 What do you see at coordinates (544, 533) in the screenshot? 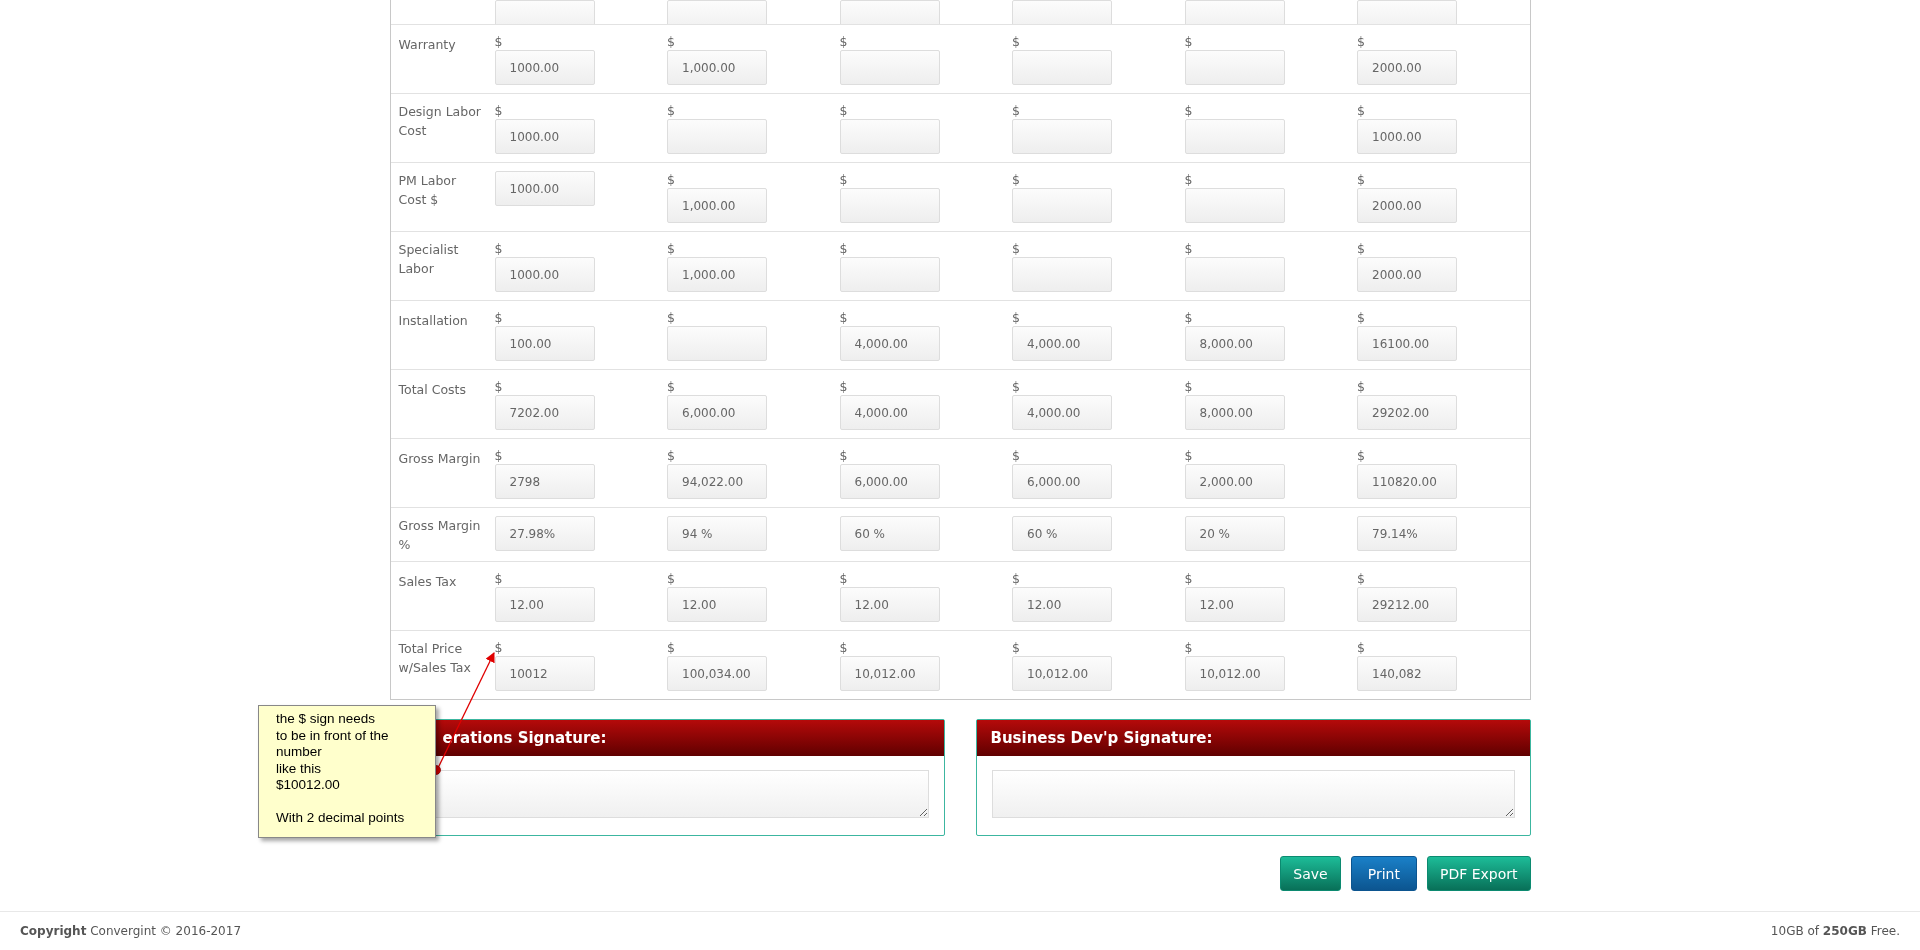
I see `amount-field: 27.98%` at bounding box center [544, 533].